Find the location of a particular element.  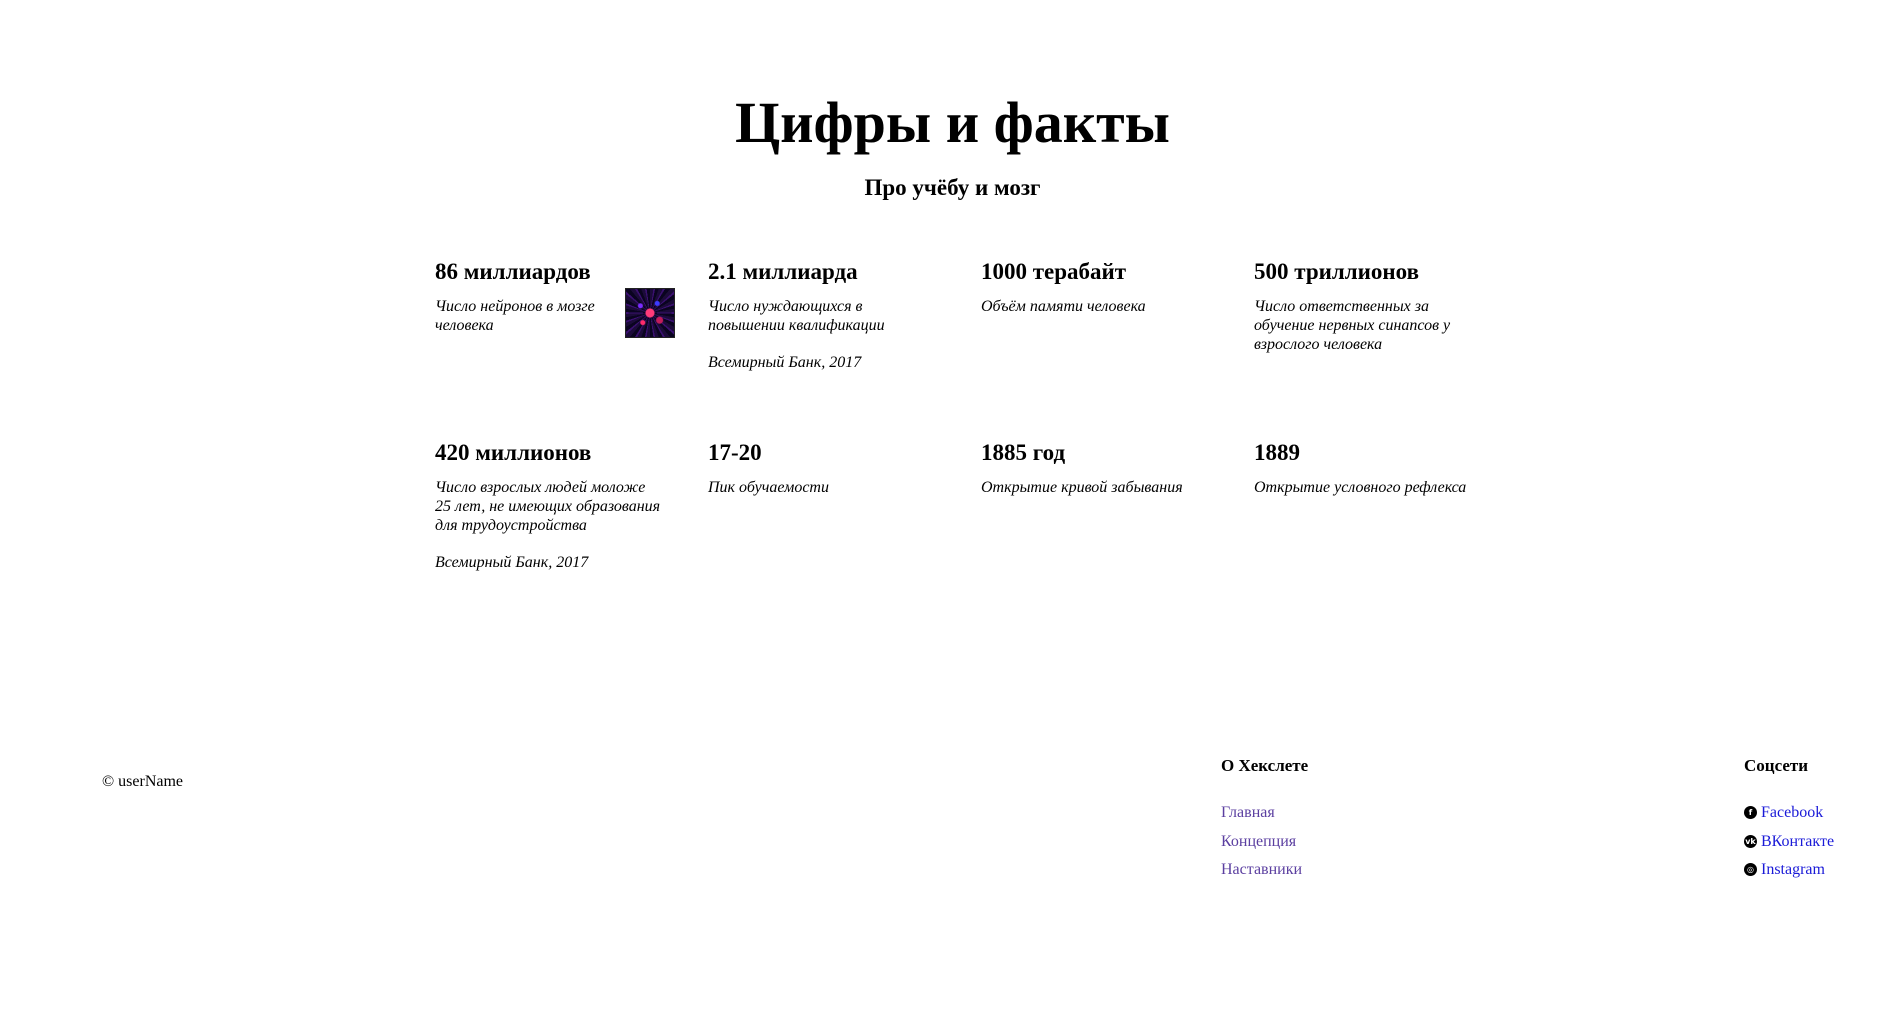

list-item: f Facebook is located at coordinates (1789, 812).